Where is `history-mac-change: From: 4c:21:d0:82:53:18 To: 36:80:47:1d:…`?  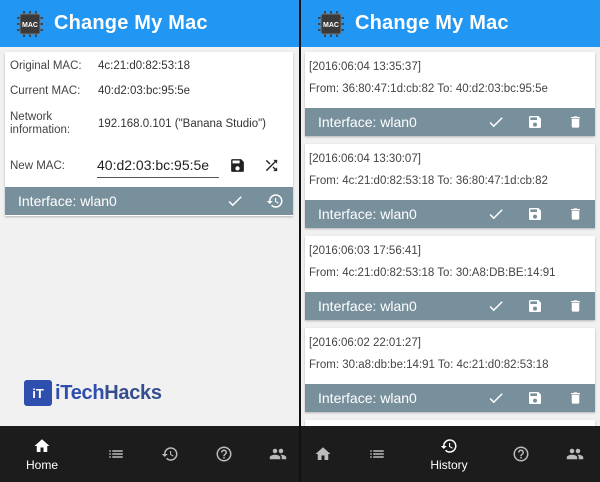 history-mac-change: From: 4c:21:d0:82:53:18 To: 36:80:47:1d:… is located at coordinates (428, 181).